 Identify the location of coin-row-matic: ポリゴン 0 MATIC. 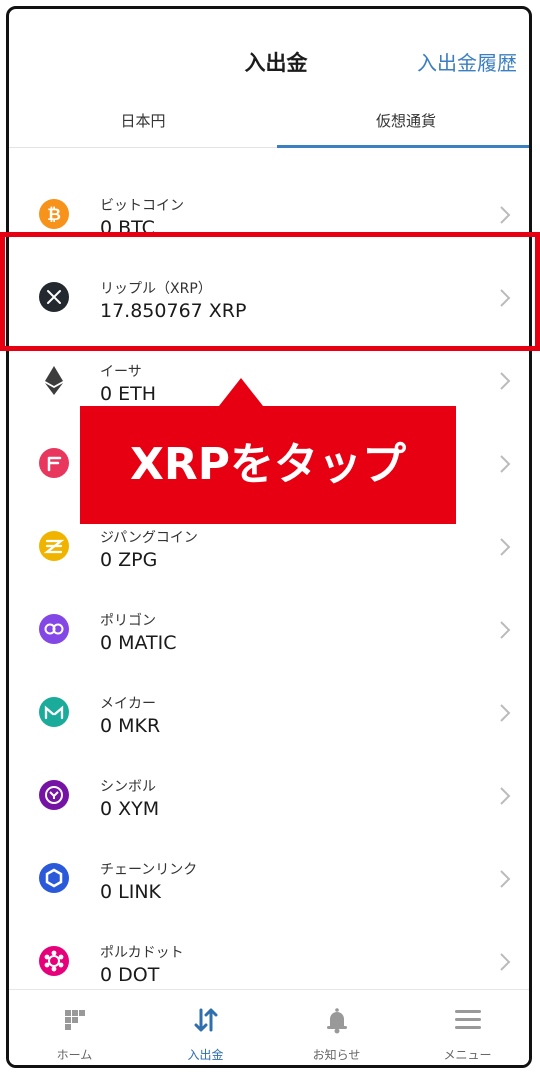
(269, 633).